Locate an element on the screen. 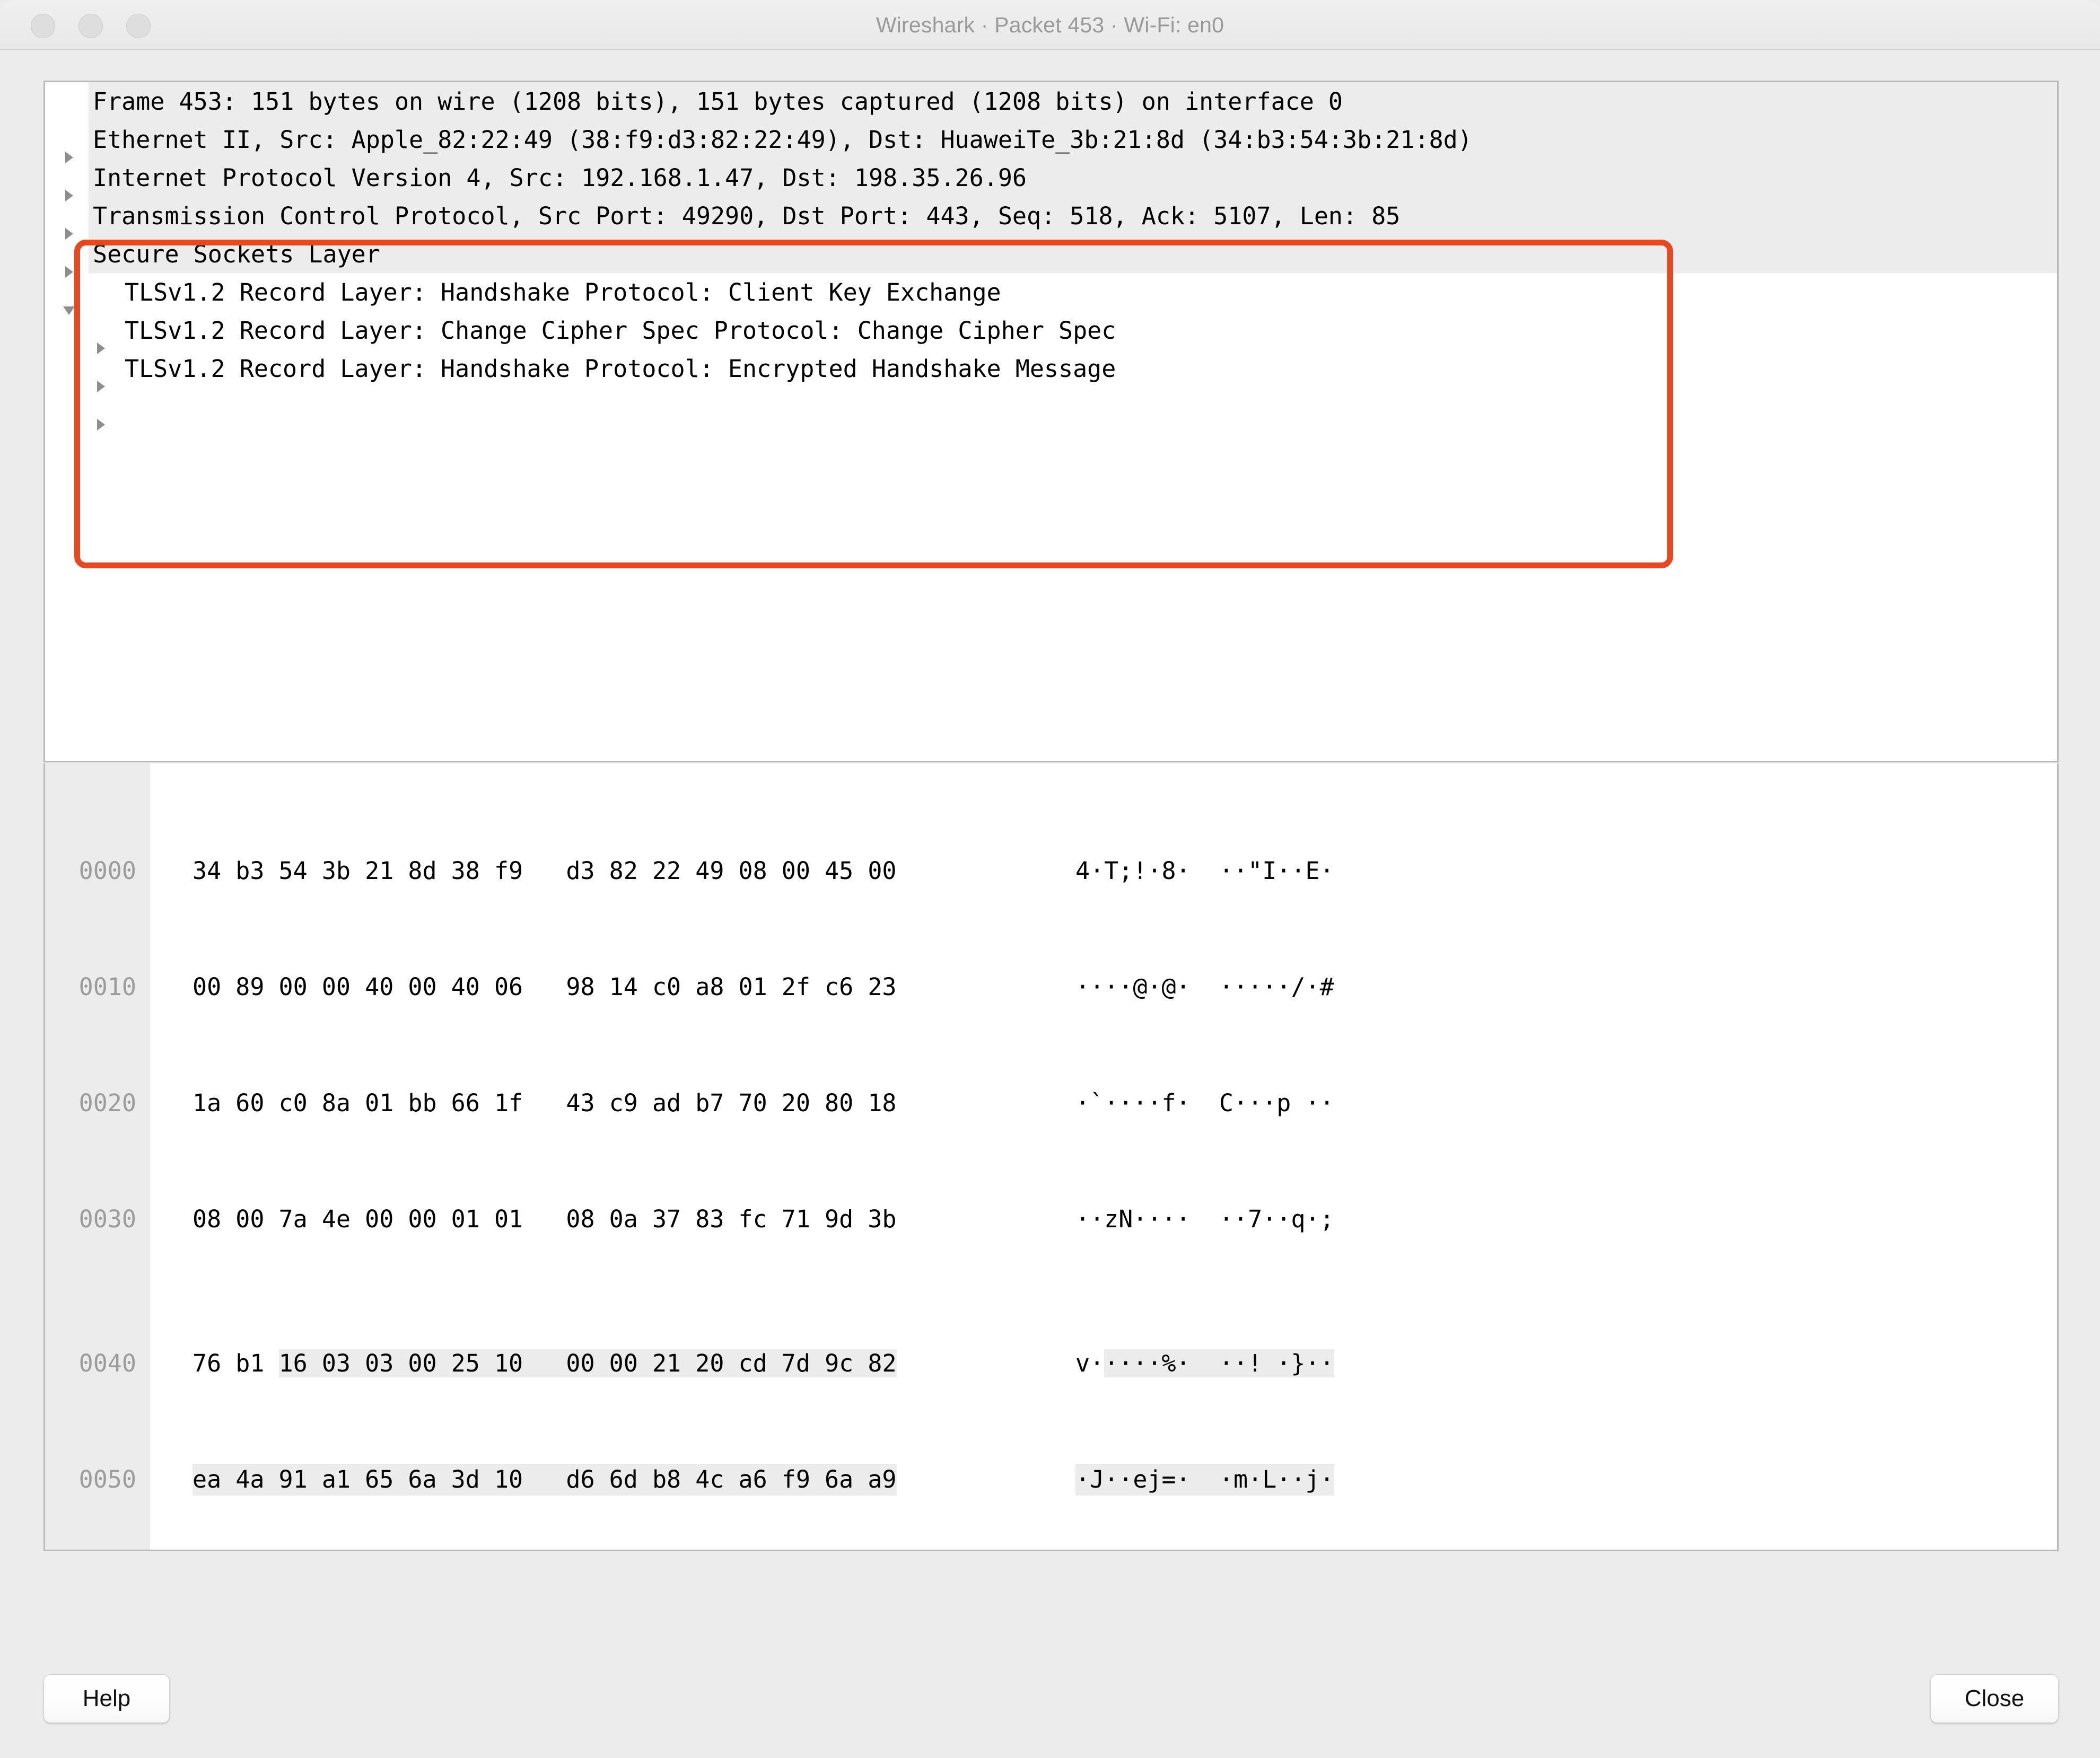  hex-offset: 0000 is located at coordinates (107, 871).